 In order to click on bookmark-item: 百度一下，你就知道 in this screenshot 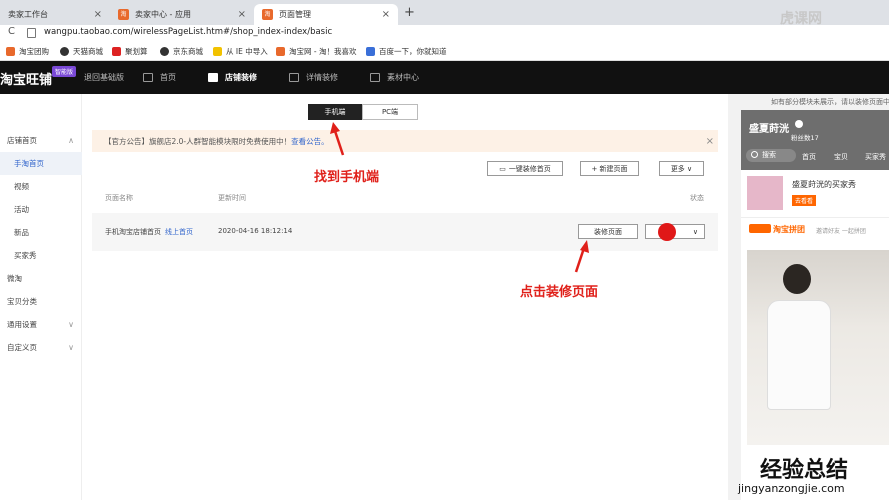, I will do `click(406, 51)`.